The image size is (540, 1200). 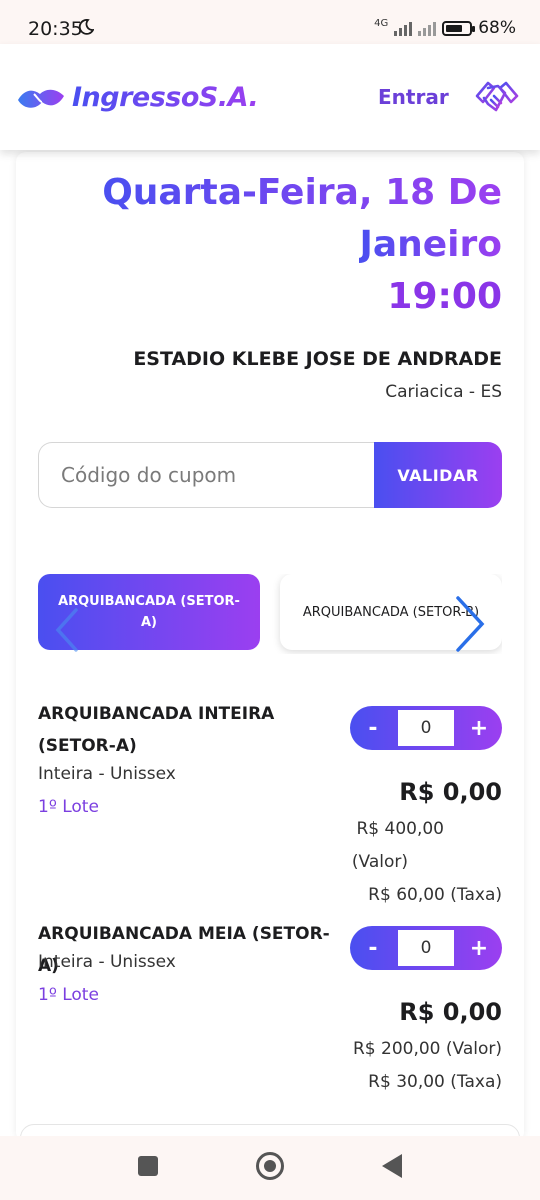 I want to click on brand-logo: IngressoS.A., so click(x=137, y=97).